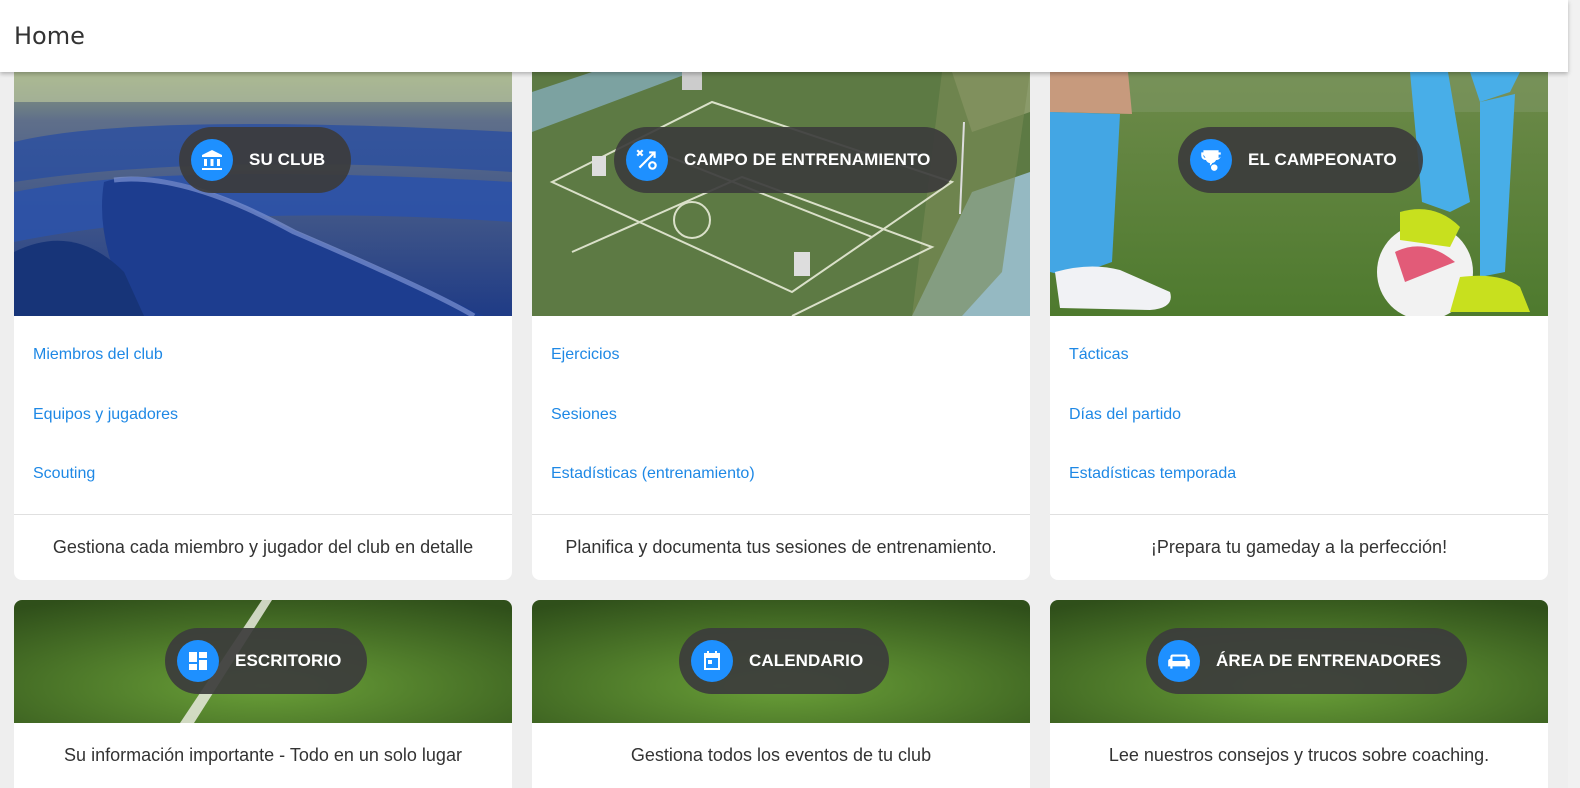 This screenshot has height=788, width=1580. What do you see at coordinates (287, 159) in the screenshot?
I see `card-title: SU CLUB` at bounding box center [287, 159].